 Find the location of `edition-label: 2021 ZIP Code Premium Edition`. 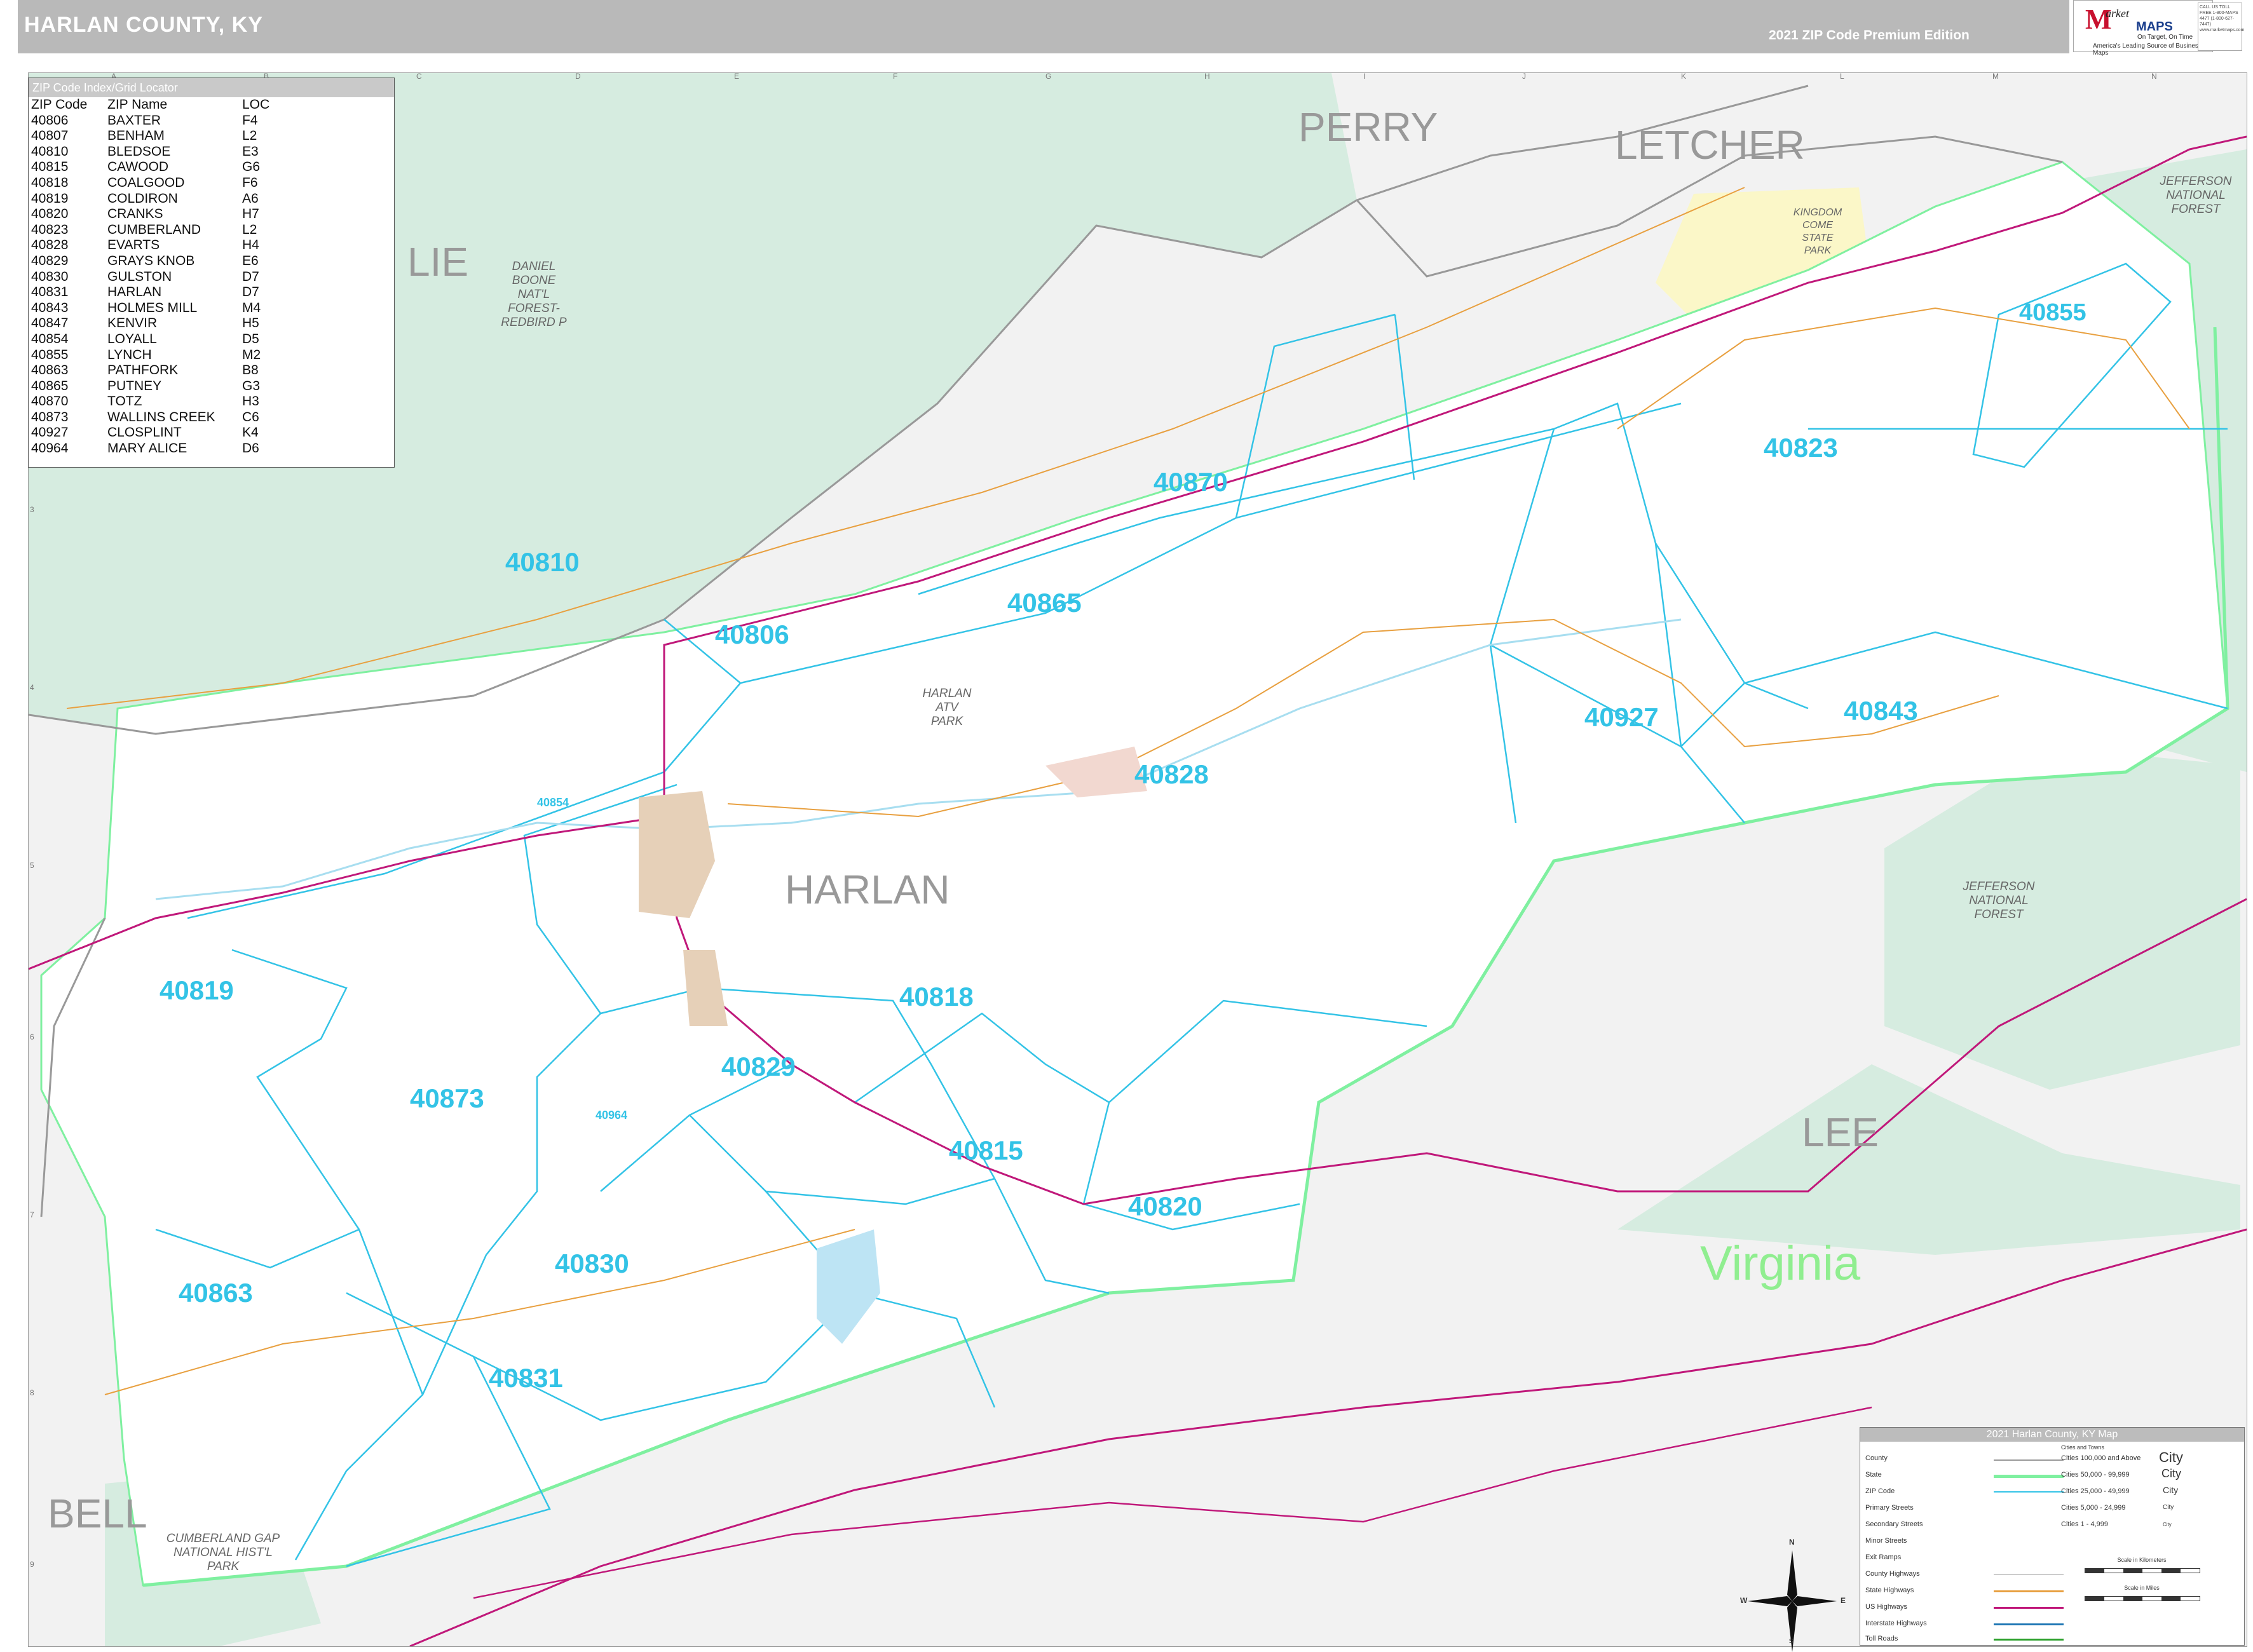

edition-label: 2021 ZIP Code Premium Edition is located at coordinates (1869, 35).